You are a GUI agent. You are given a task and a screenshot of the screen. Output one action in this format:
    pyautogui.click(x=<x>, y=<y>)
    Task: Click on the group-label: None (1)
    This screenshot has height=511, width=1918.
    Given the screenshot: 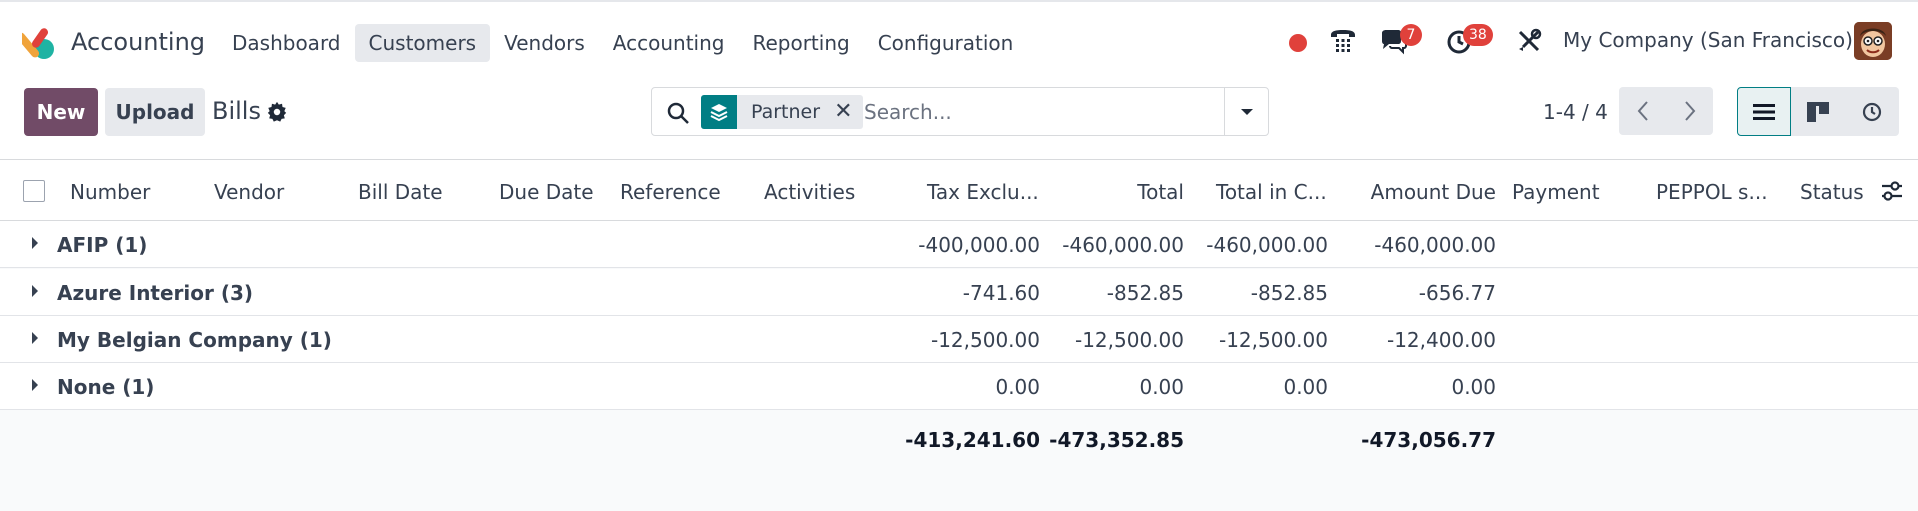 What is the action you would take?
    pyautogui.click(x=106, y=387)
    